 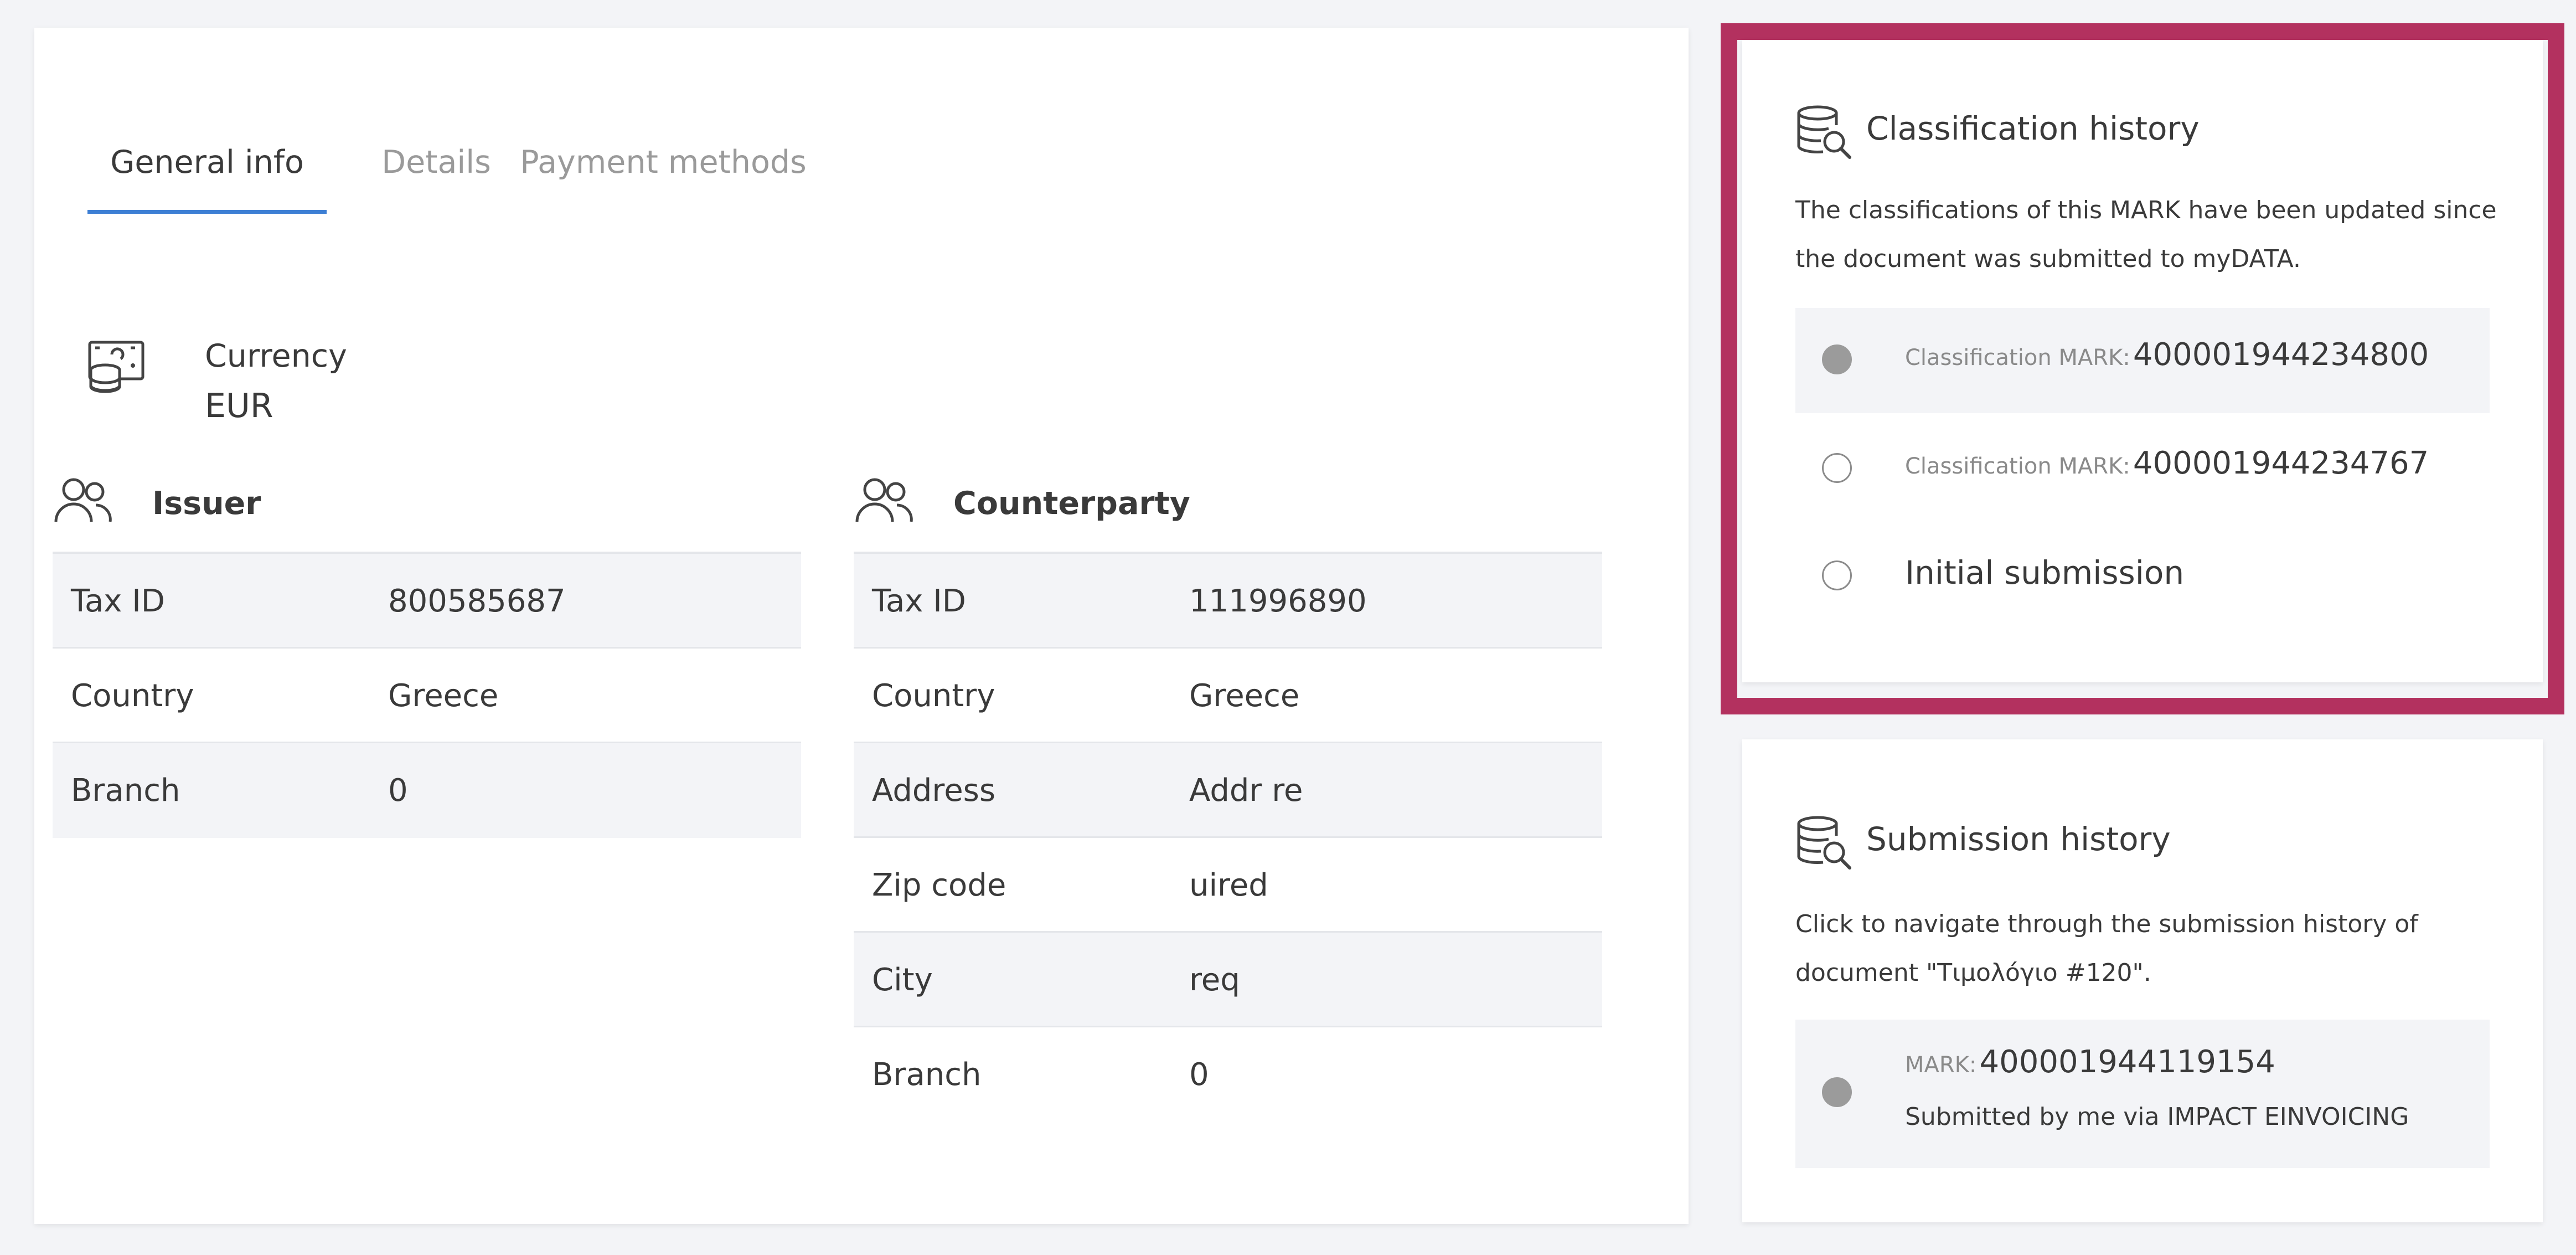 What do you see at coordinates (276, 356) in the screenshot?
I see `currency-label: Currency` at bounding box center [276, 356].